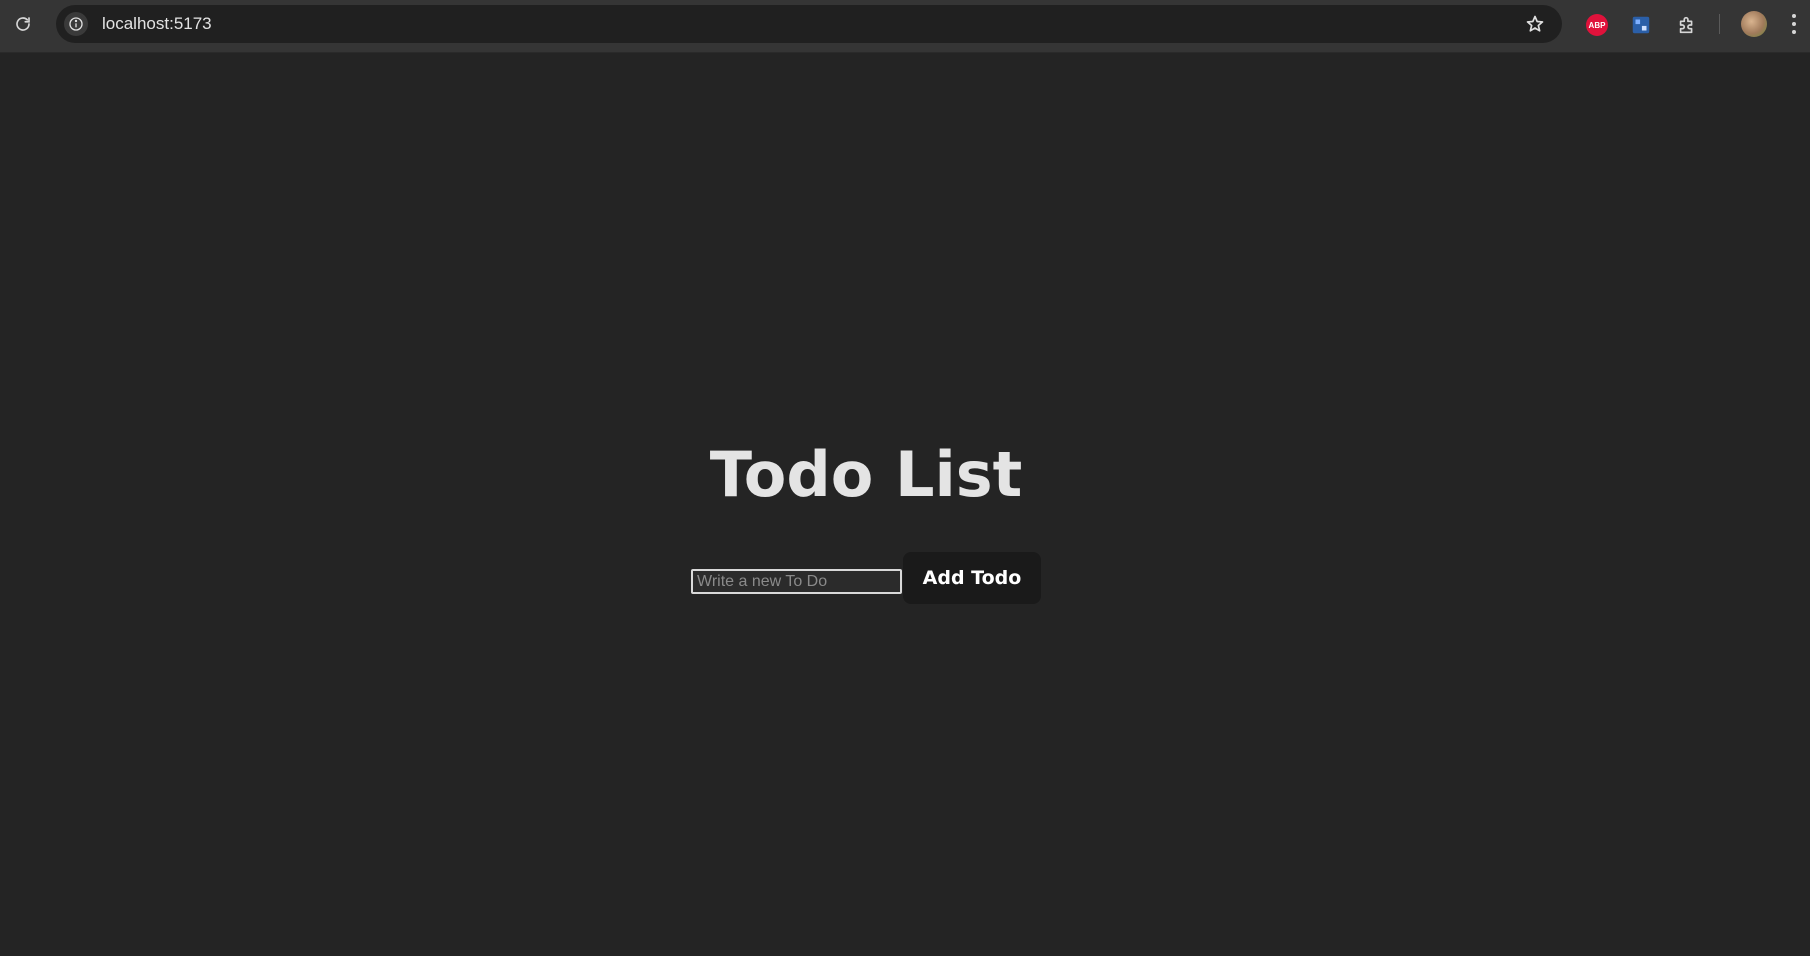 This screenshot has width=1810, height=956. I want to click on browser-menu-icon, so click(1794, 24).